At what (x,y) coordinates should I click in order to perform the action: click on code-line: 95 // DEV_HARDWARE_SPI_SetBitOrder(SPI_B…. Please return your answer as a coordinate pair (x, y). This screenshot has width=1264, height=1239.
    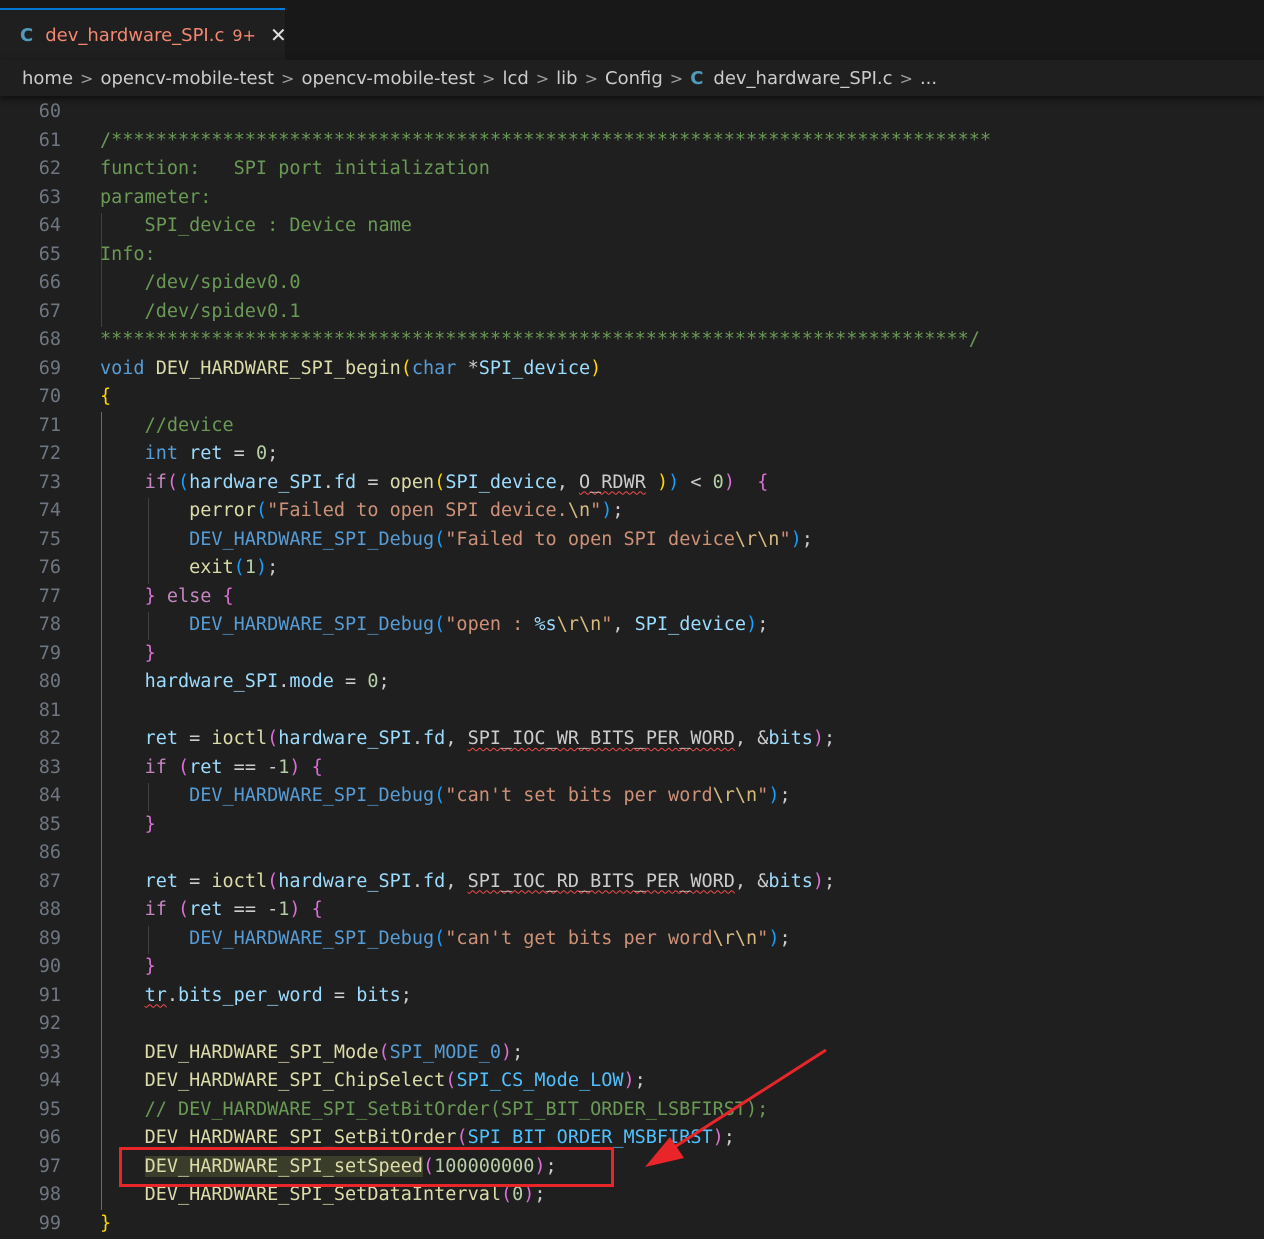
    Looking at the image, I should click on (632, 1110).